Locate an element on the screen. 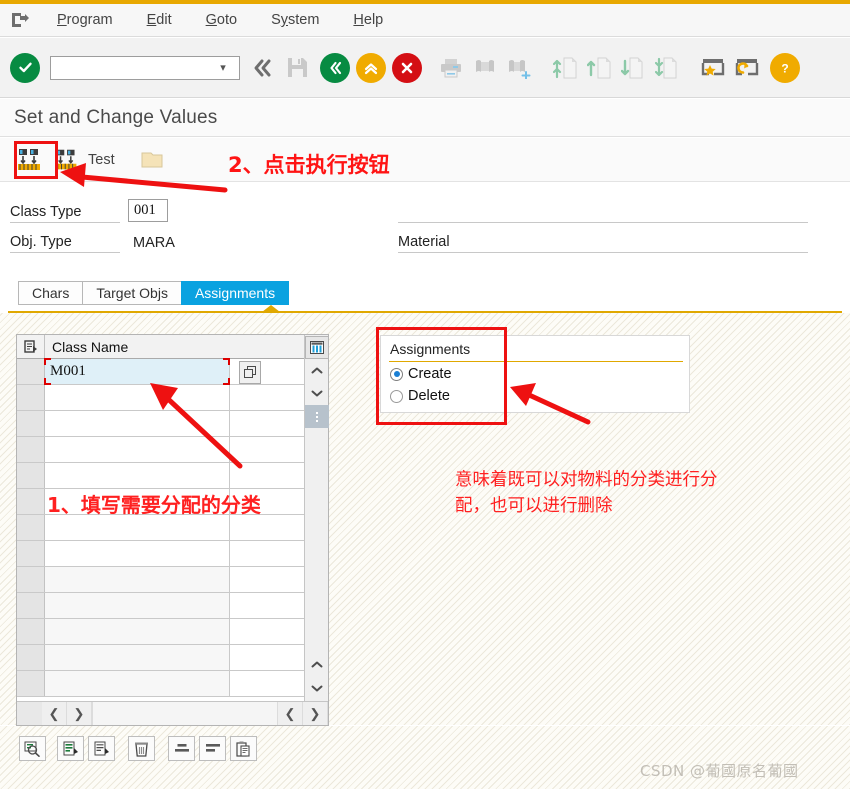 Image resolution: width=850 pixels, height=789 pixels. menu-label-help: elp is located at coordinates (373, 20).